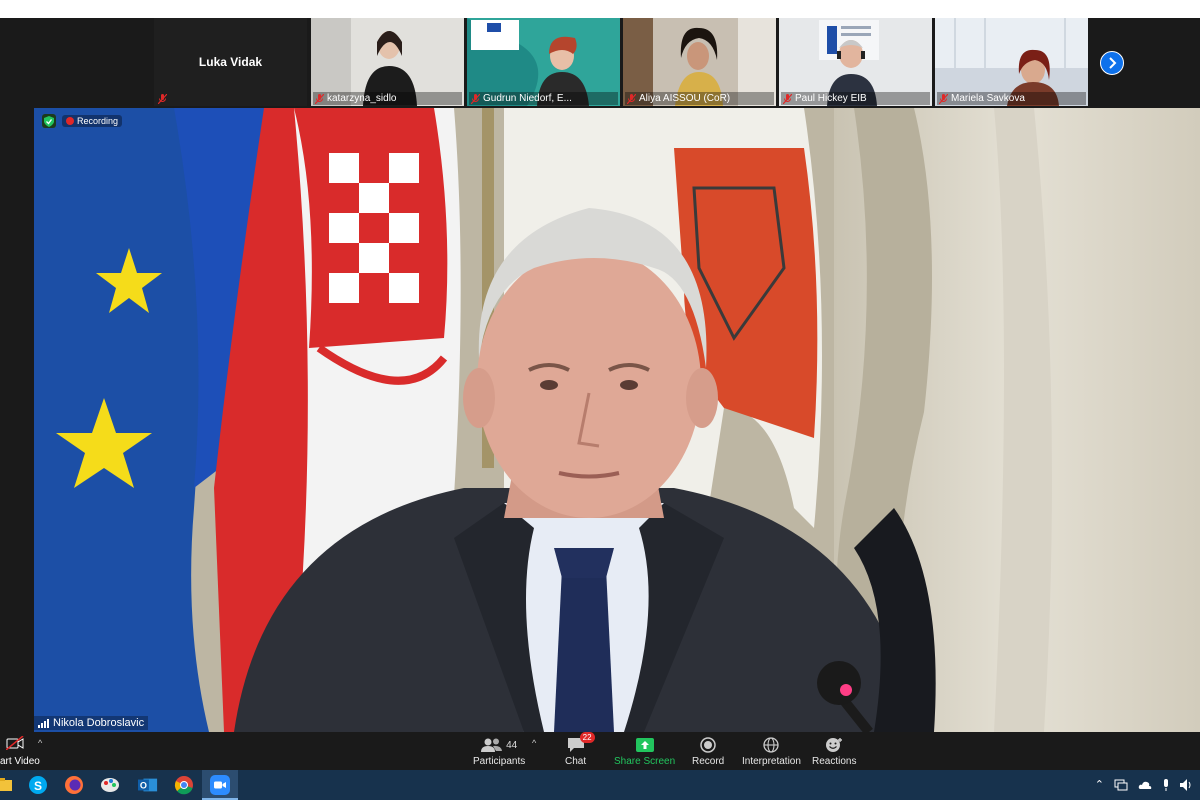  Describe the element at coordinates (40, 743) in the screenshot. I see `video-options-chevron-icon: ^` at that location.